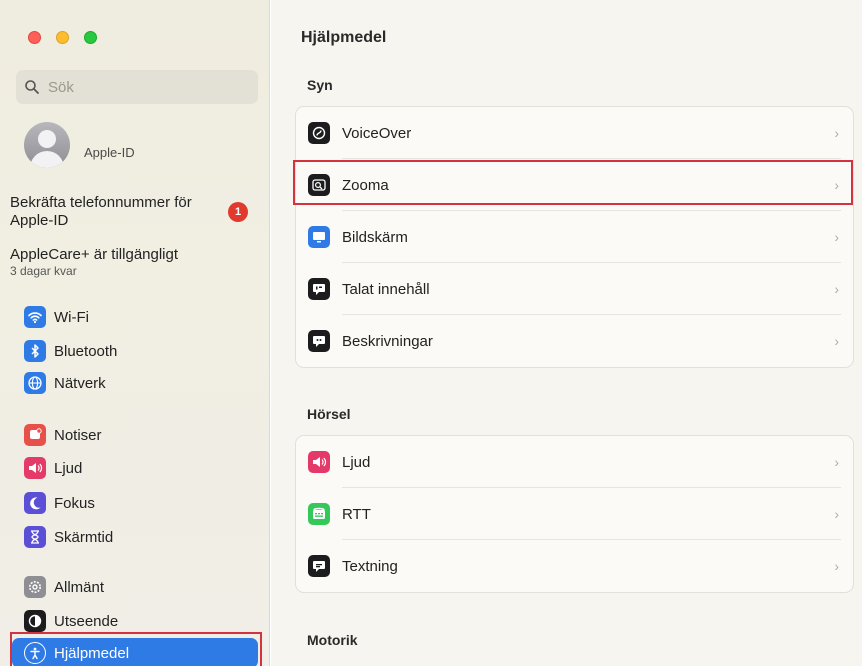 The height and width of the screenshot is (666, 862). What do you see at coordinates (90, 37) in the screenshot?
I see `zoom-window-button` at bounding box center [90, 37].